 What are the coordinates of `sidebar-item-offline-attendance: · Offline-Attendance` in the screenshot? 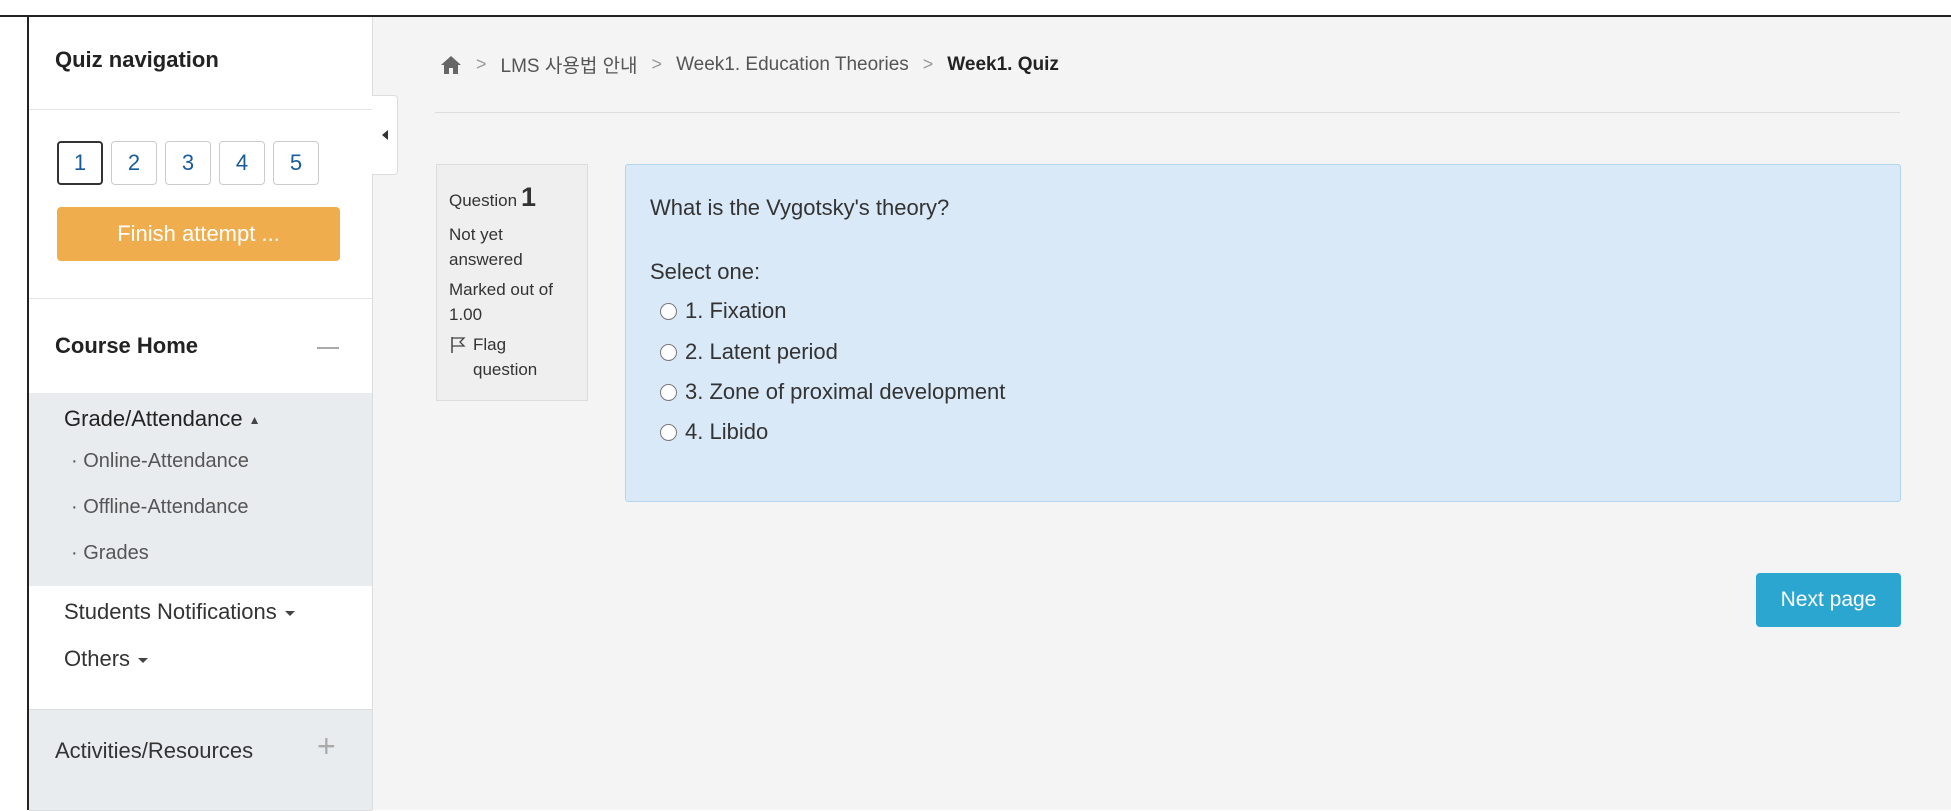 It's located at (160, 507).